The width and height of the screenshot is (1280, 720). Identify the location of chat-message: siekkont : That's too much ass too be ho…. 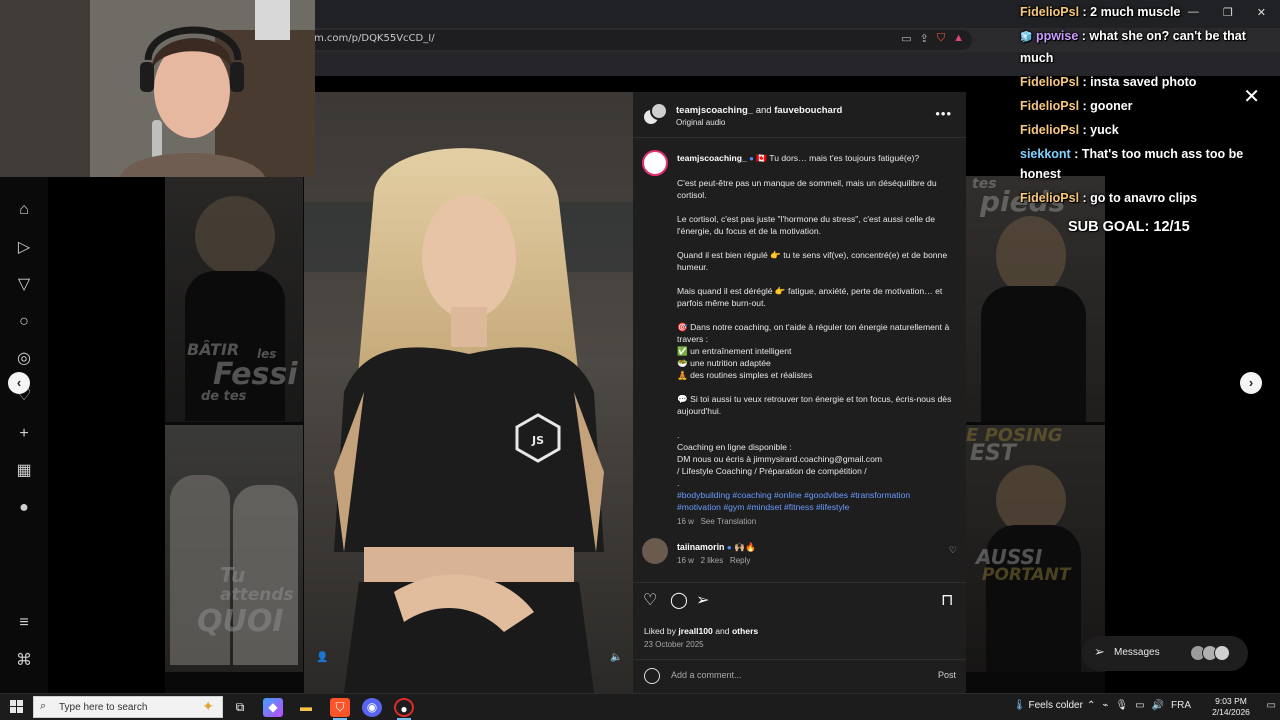
(1148, 164).